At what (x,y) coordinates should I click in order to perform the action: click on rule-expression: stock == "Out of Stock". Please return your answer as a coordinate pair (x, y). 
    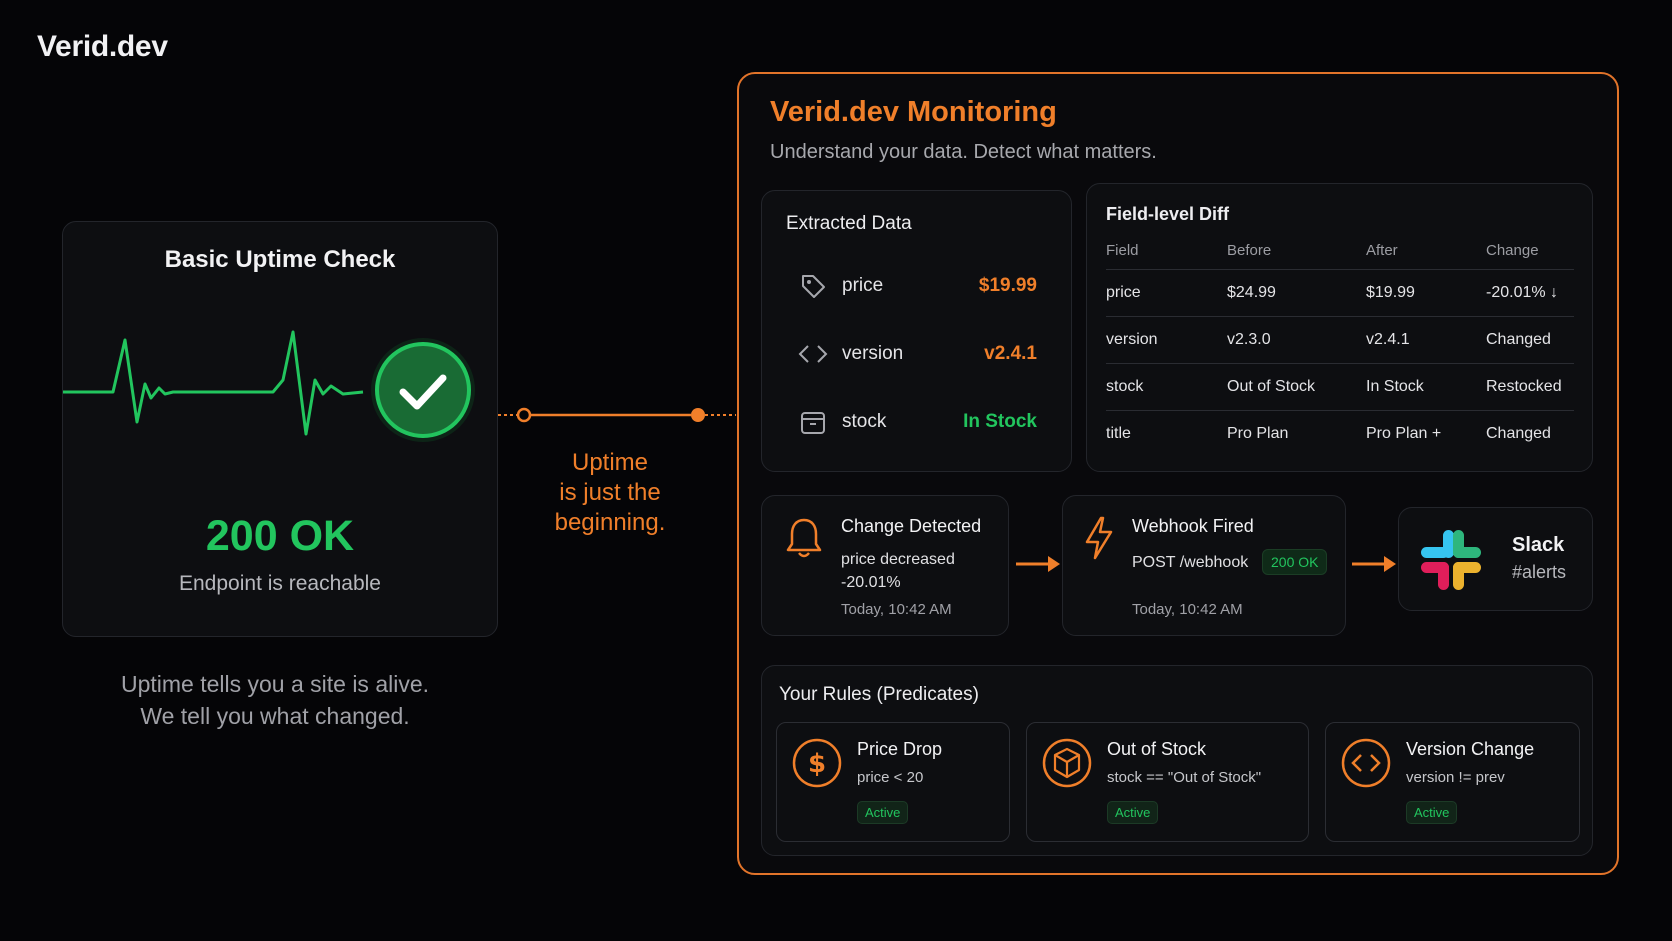
    Looking at the image, I should click on (1184, 777).